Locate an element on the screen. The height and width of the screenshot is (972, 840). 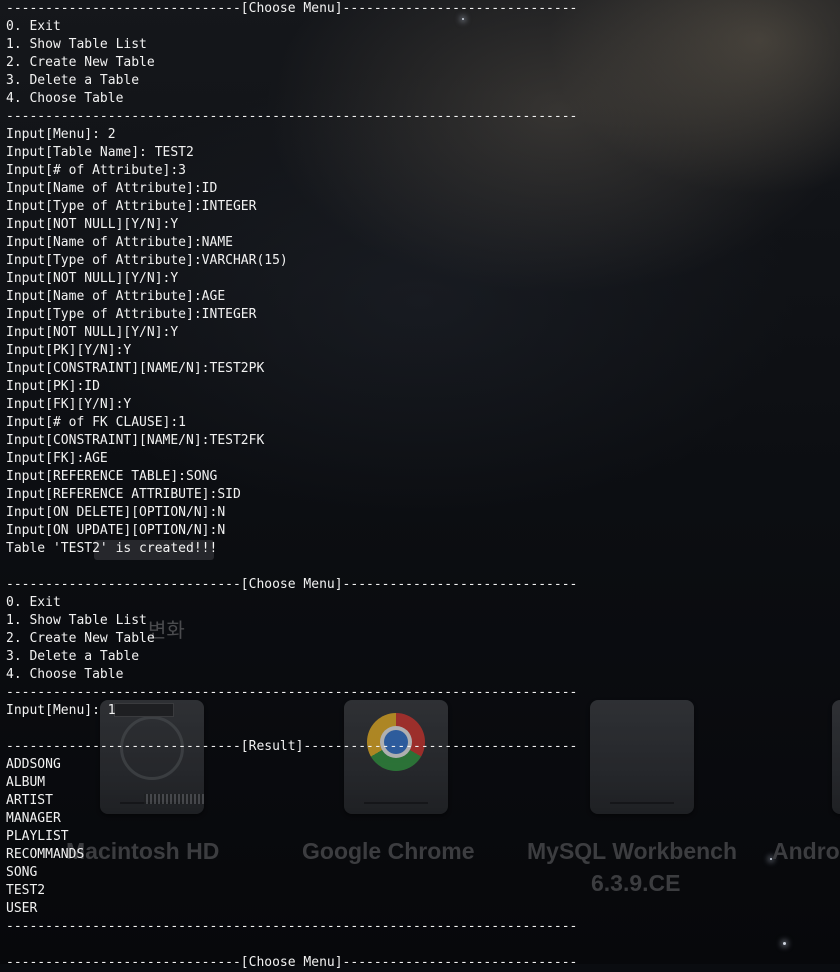
terminal-line: Input[REFERENCE TABLE]:SONG is located at coordinates (112, 476).